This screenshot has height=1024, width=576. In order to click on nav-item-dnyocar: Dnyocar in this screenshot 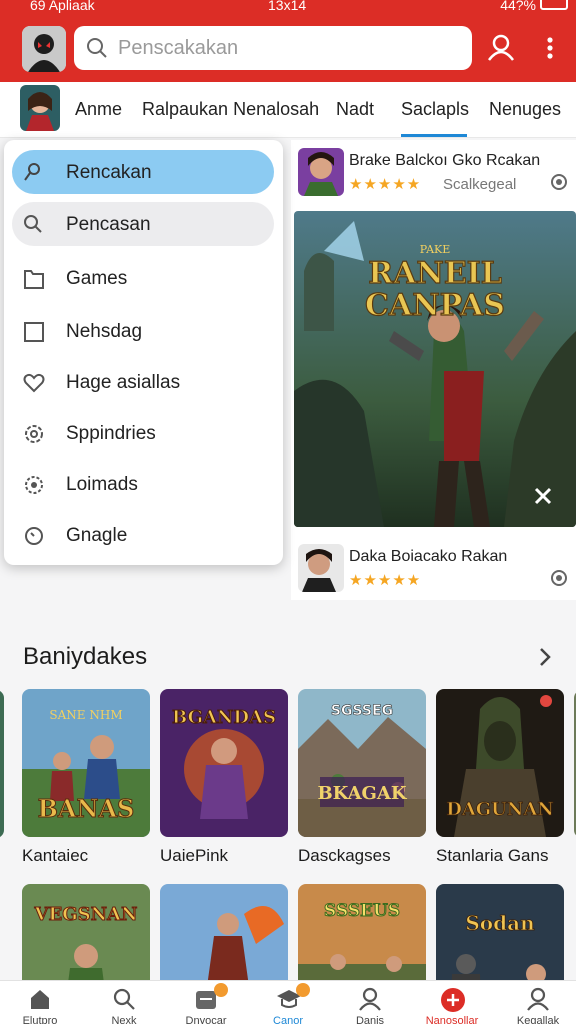, I will do `click(206, 1002)`.